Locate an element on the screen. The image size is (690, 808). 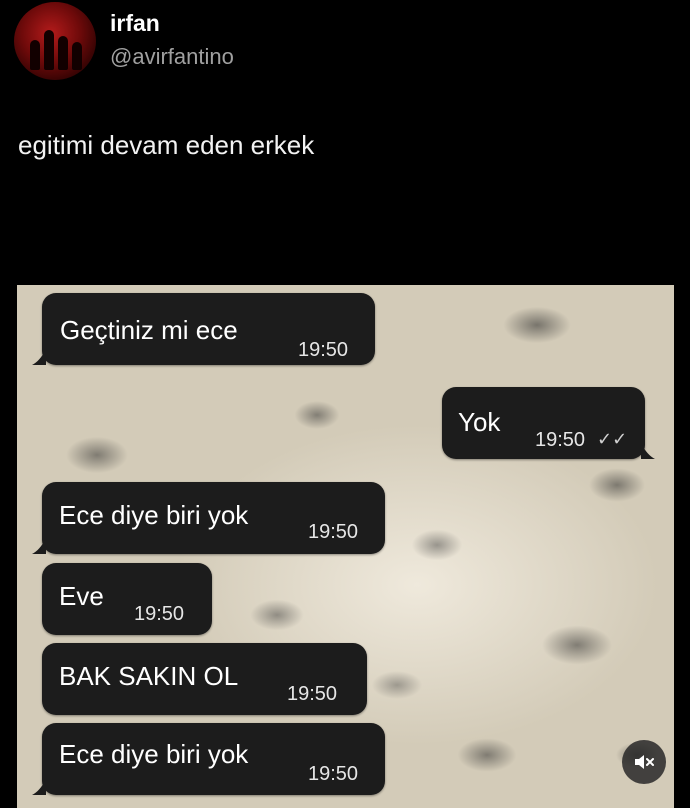
mute-button is located at coordinates (644, 762).